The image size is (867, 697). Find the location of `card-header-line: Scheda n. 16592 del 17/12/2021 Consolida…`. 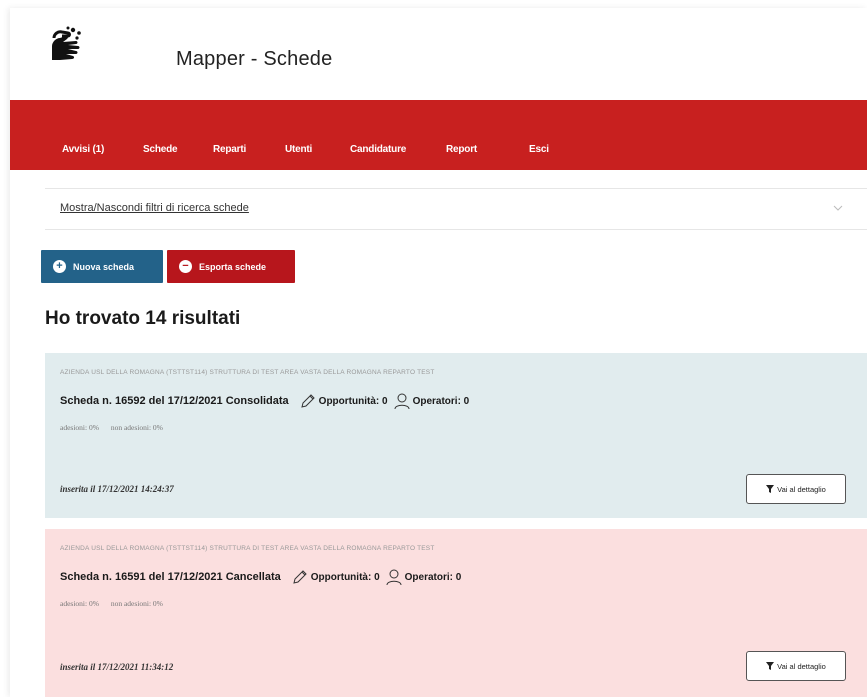

card-header-line: Scheda n. 16592 del 17/12/2021 Consolida… is located at coordinates (264, 401).